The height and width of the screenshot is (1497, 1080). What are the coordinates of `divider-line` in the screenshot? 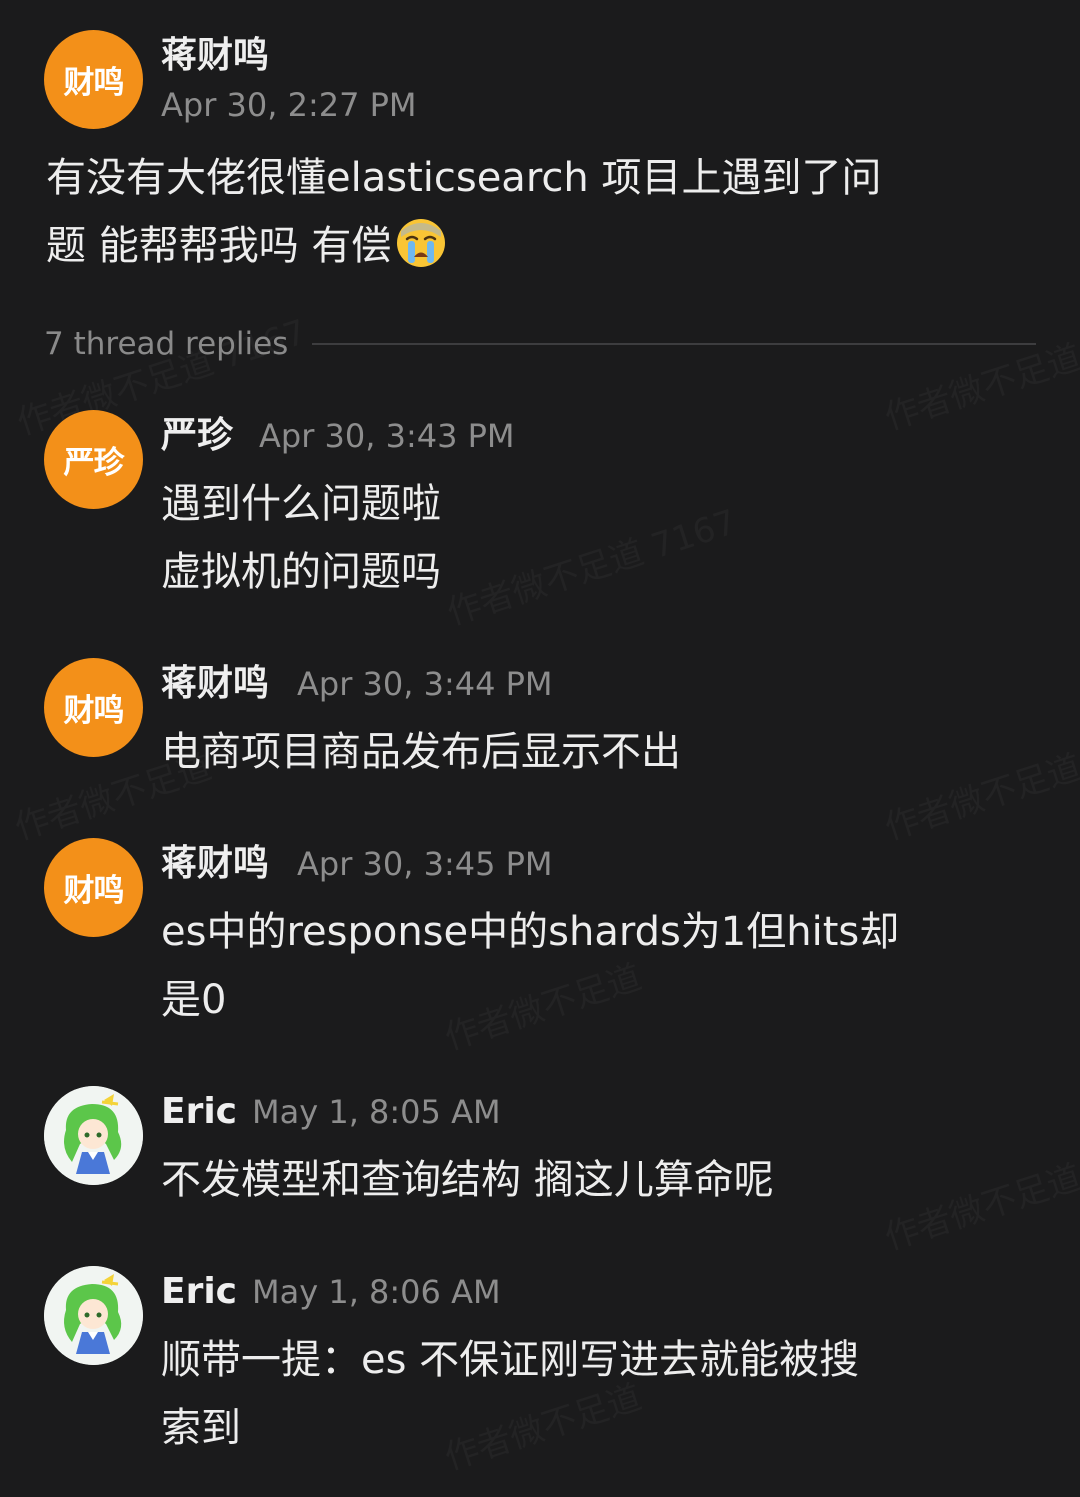 It's located at (674, 344).